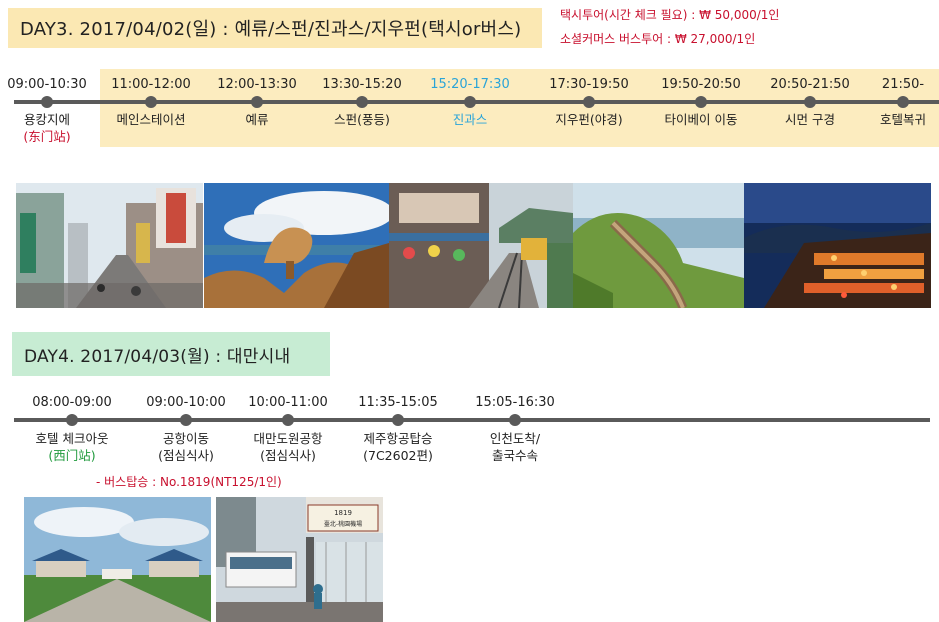 The image size is (939, 622). I want to click on photo-bus-stop: 1819 臺北-桃園機場, so click(299, 559).